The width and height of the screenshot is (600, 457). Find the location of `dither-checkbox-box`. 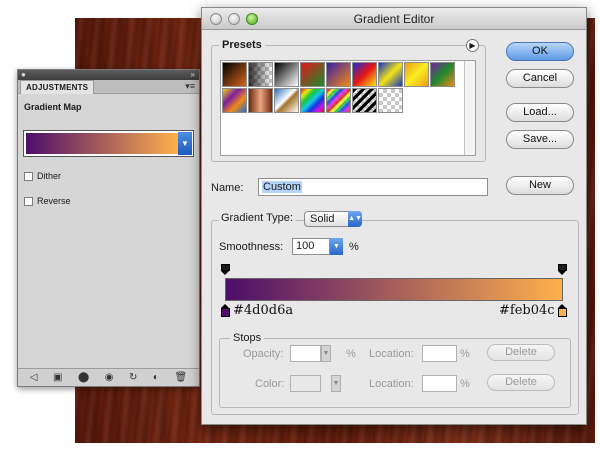

dither-checkbox-box is located at coordinates (28, 176).